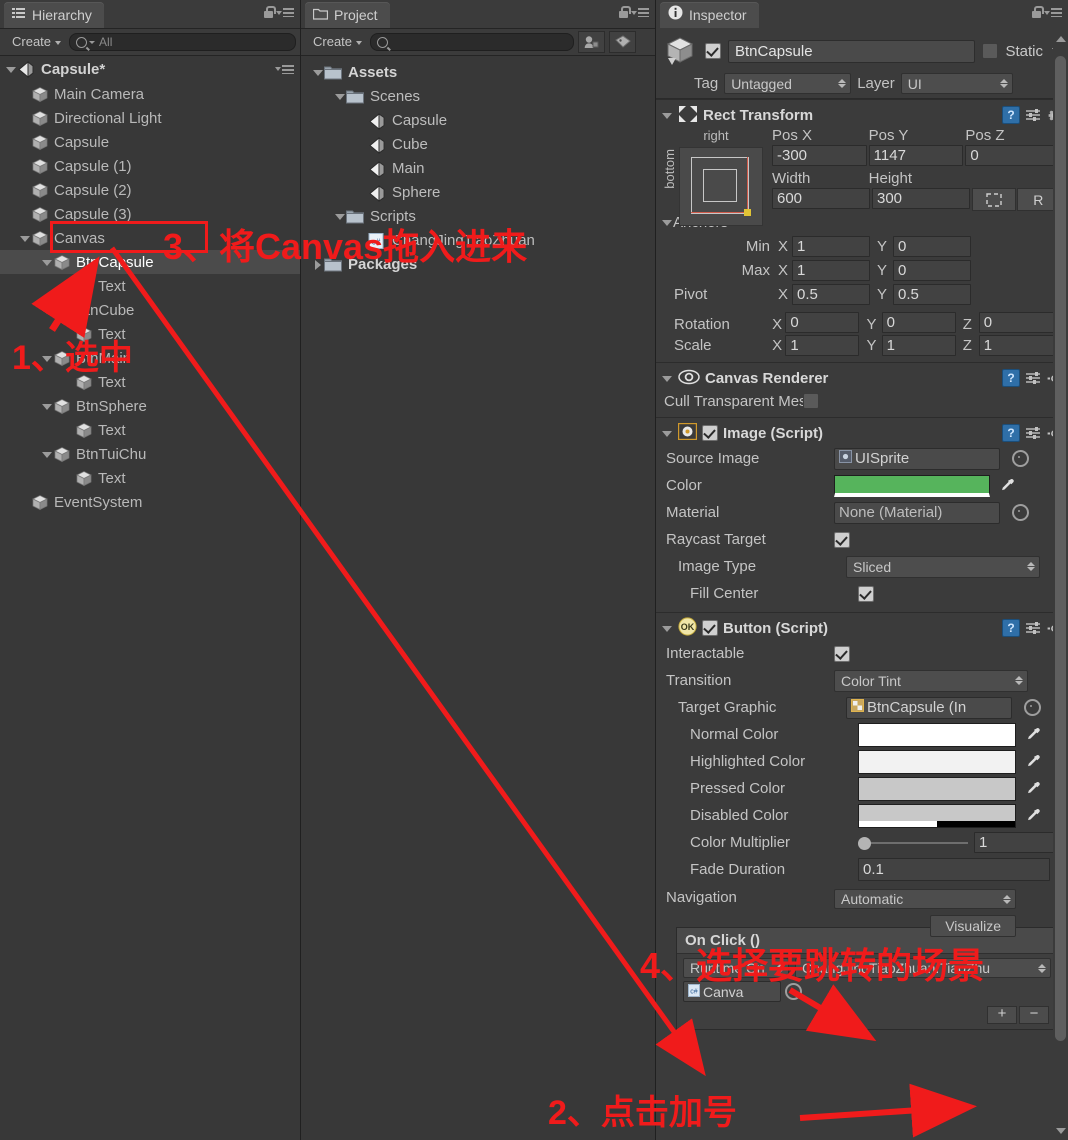 This screenshot has height=1140, width=1068. Describe the element at coordinates (788, 83) in the screenshot. I see `tag-dropdown: Untagged` at that location.